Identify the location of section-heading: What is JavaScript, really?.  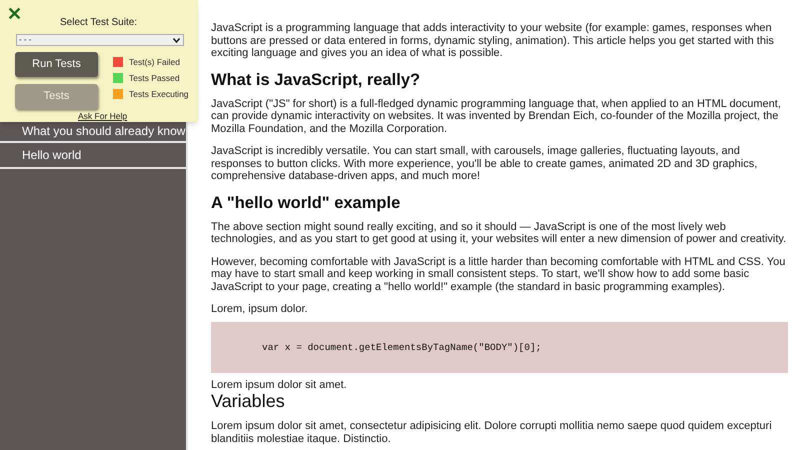
(316, 80).